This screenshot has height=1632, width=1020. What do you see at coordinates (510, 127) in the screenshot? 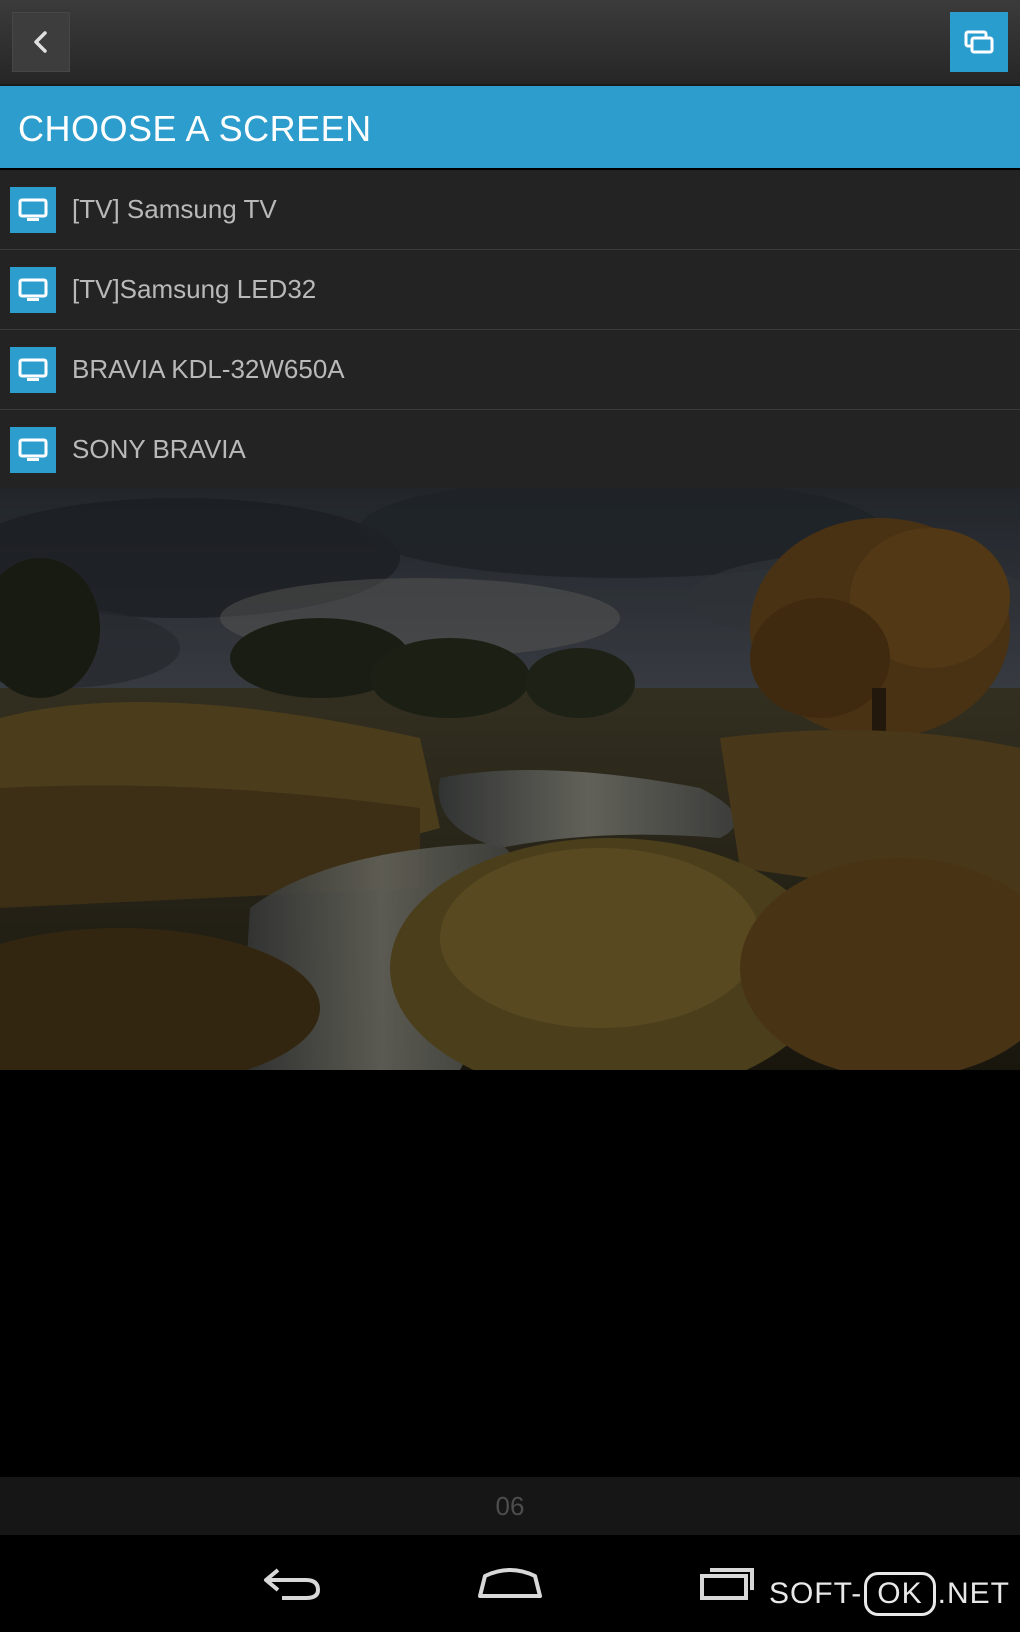
I see `choose-screen-header: CHOOSE A SCREEN` at bounding box center [510, 127].